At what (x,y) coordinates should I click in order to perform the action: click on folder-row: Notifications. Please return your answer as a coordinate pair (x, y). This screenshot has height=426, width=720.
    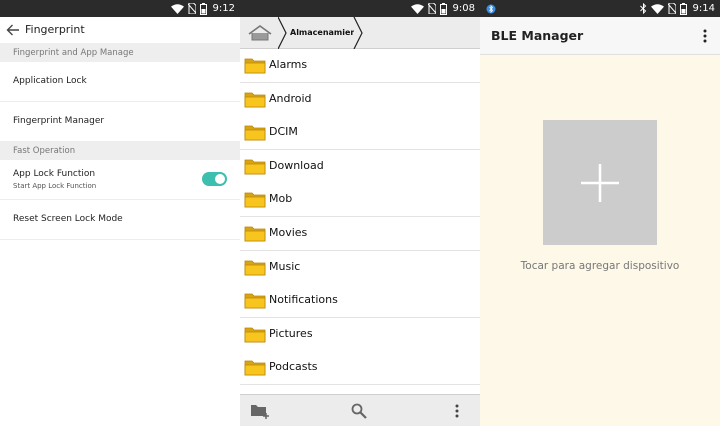
    Looking at the image, I should click on (360, 301).